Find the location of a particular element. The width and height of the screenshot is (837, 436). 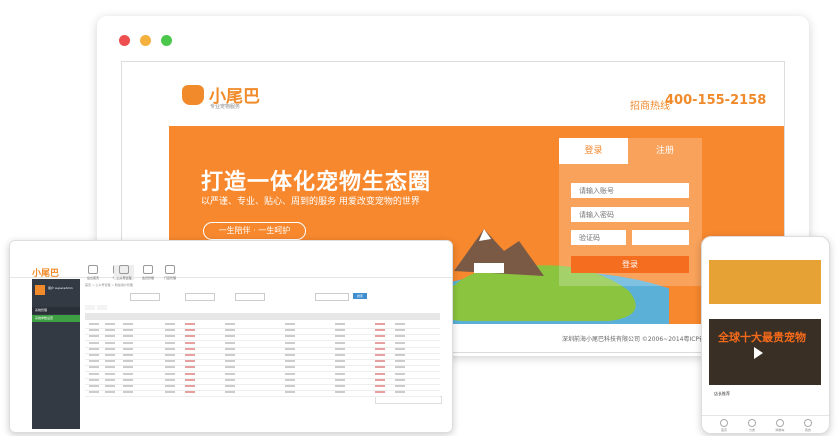

admin-logo: 小尾巴 is located at coordinates (45, 272).